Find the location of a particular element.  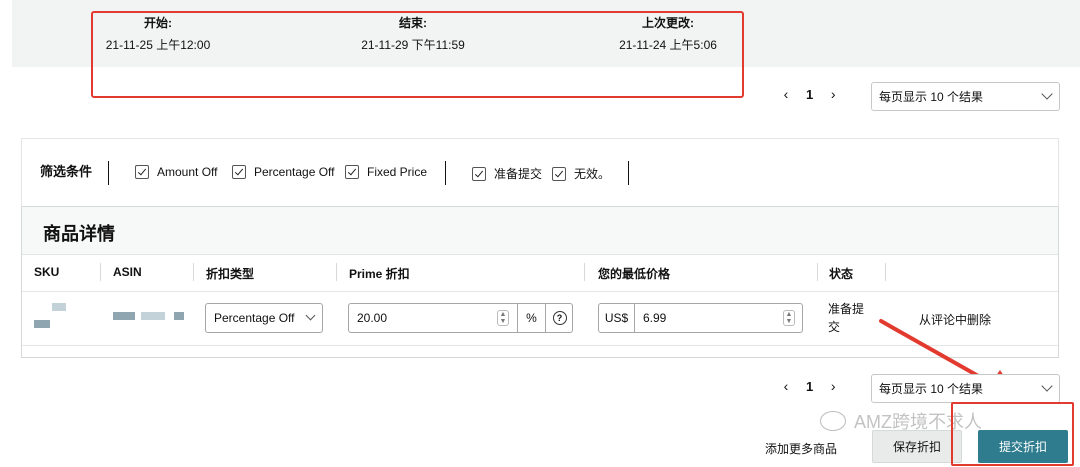

filter-invalid: 无效。 is located at coordinates (581, 173).